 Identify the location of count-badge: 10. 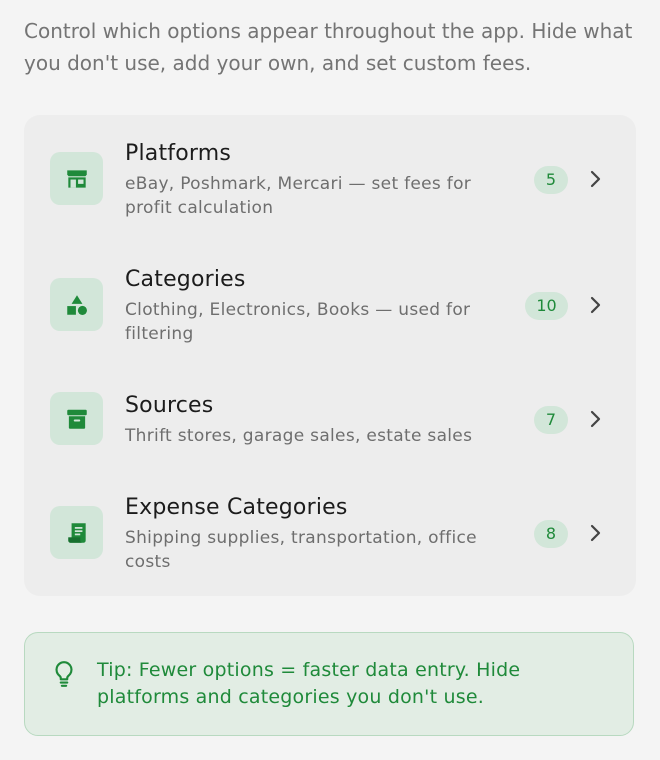
(546, 306).